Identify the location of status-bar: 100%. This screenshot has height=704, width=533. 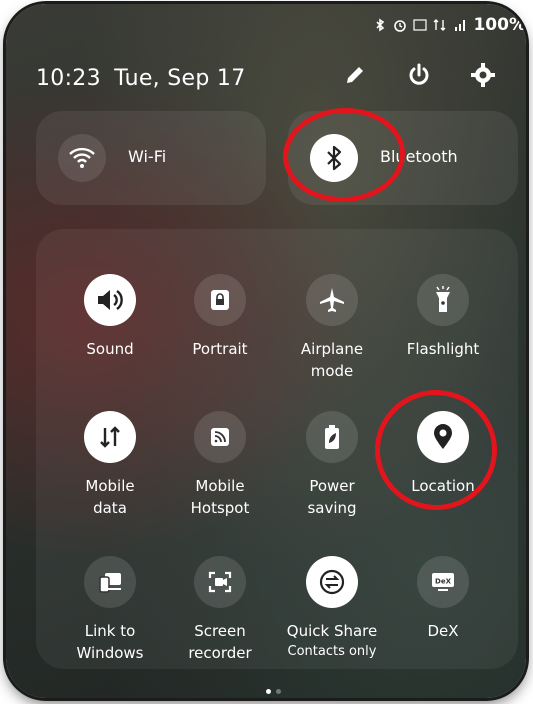
(449, 25).